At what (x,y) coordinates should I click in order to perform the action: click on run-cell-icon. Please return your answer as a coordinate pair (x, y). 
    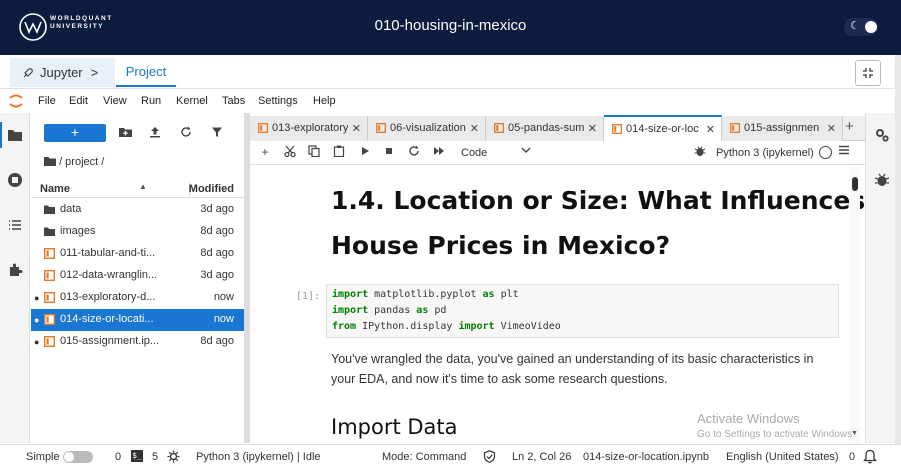
    Looking at the image, I should click on (365, 152).